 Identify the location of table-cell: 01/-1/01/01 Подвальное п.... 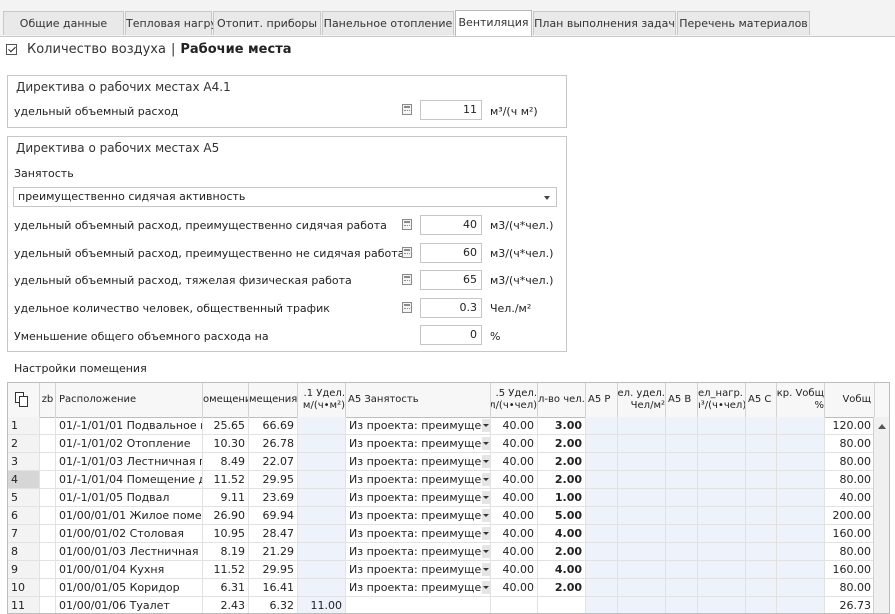
(129, 425).